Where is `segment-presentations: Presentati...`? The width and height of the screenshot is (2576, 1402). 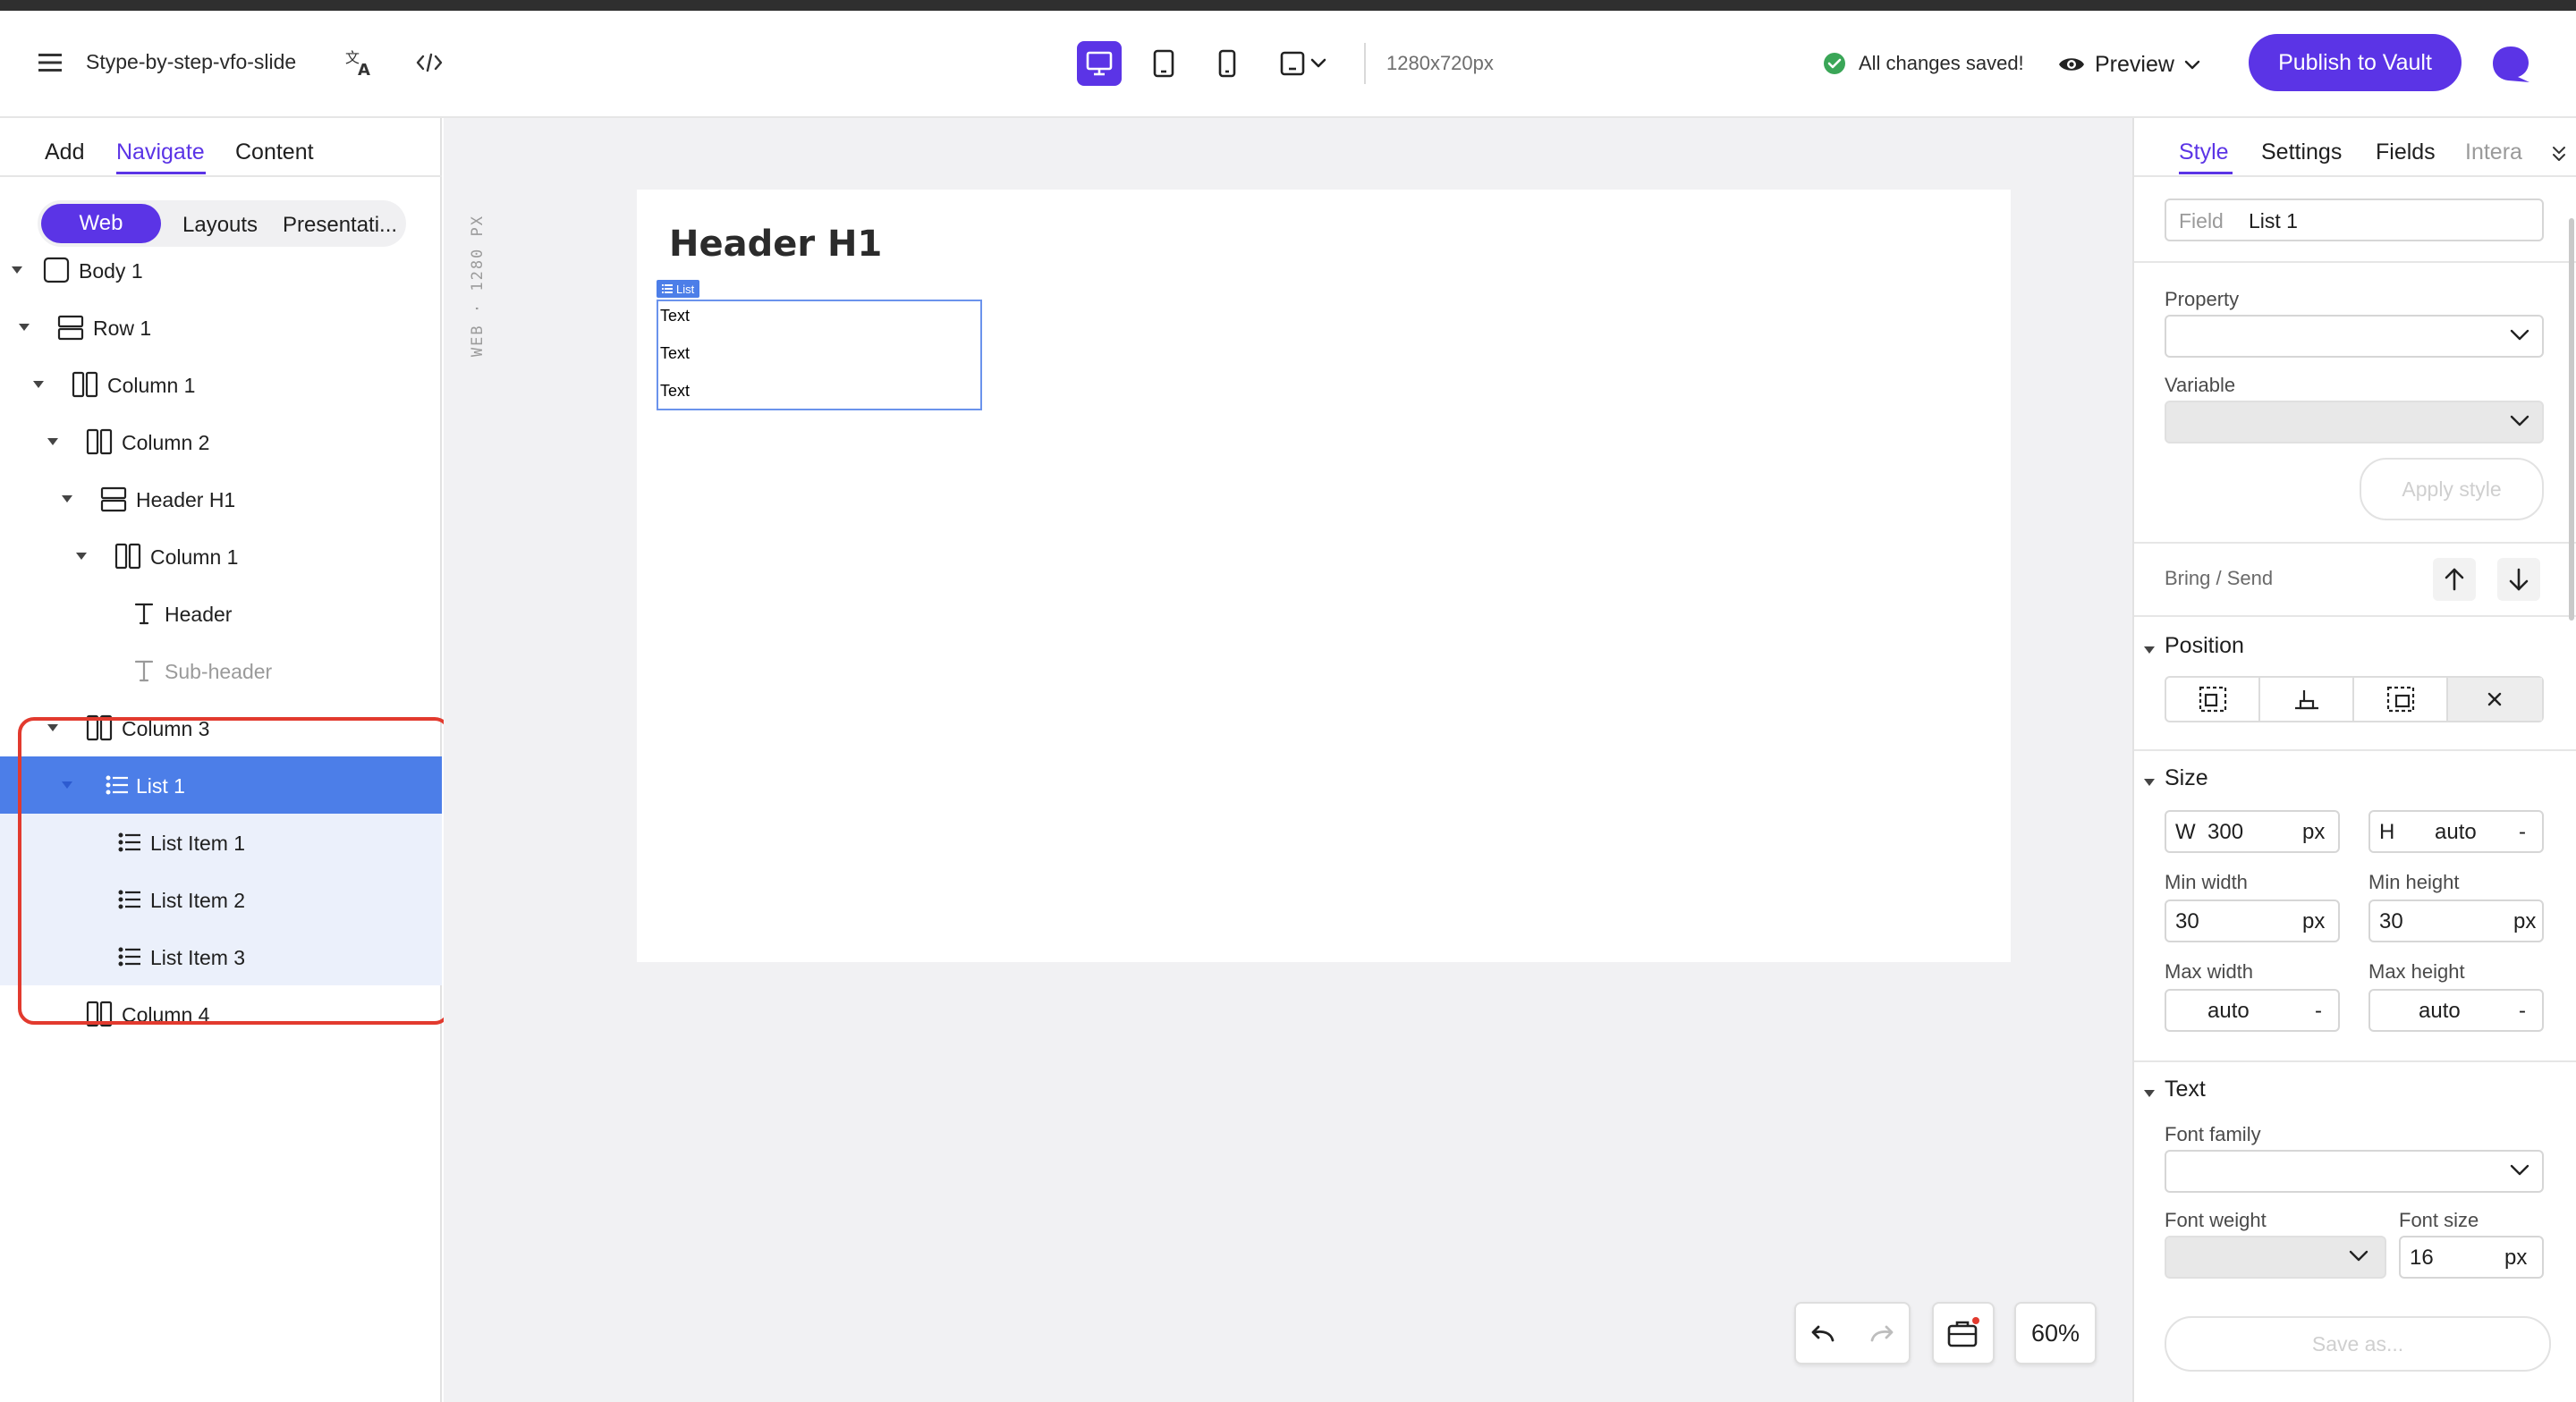 segment-presentations: Presentati... is located at coordinates (340, 225).